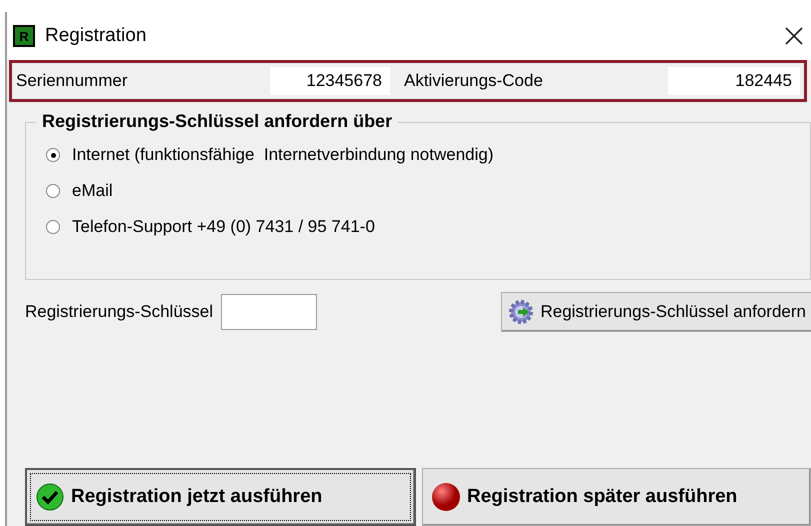 The height and width of the screenshot is (526, 811). Describe the element at coordinates (92, 191) in the screenshot. I see `radio-label: eMail` at that location.